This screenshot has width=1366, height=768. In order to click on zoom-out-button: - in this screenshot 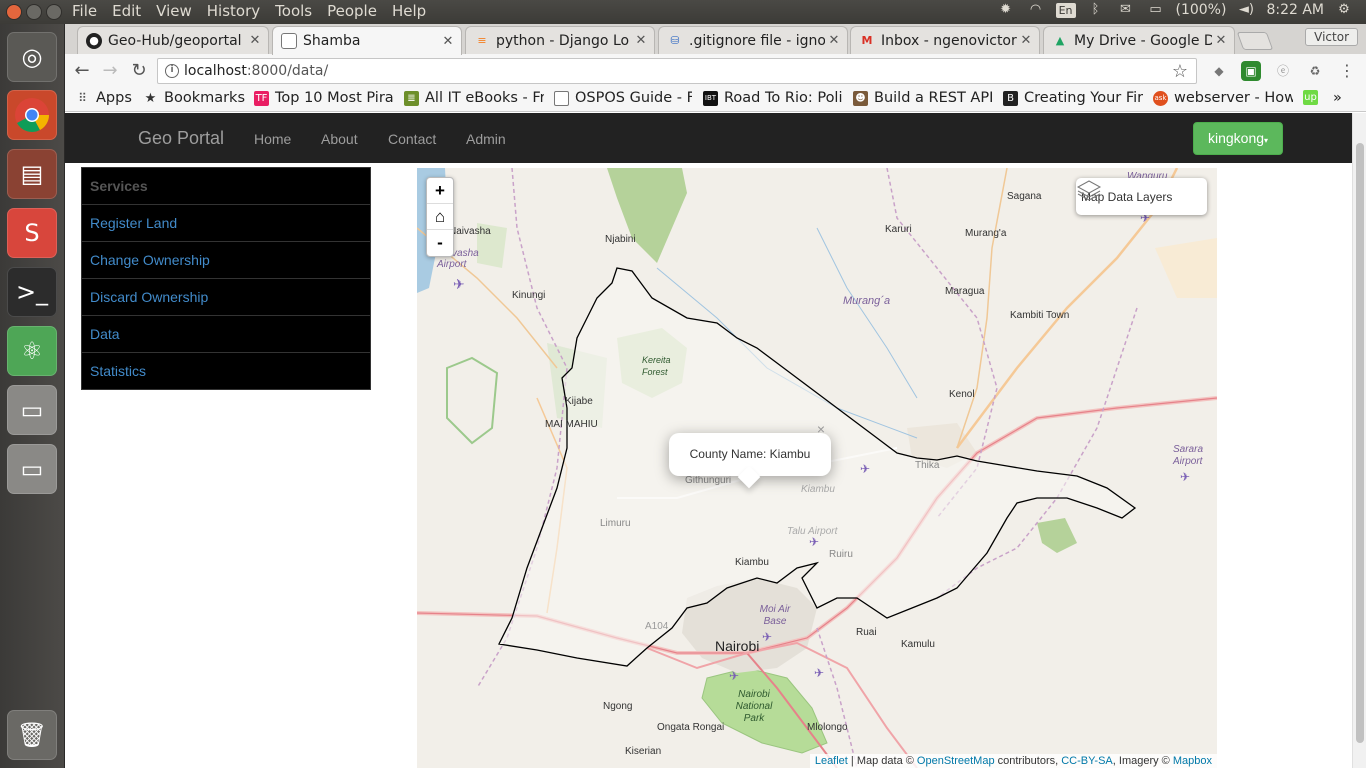, I will do `click(440, 243)`.